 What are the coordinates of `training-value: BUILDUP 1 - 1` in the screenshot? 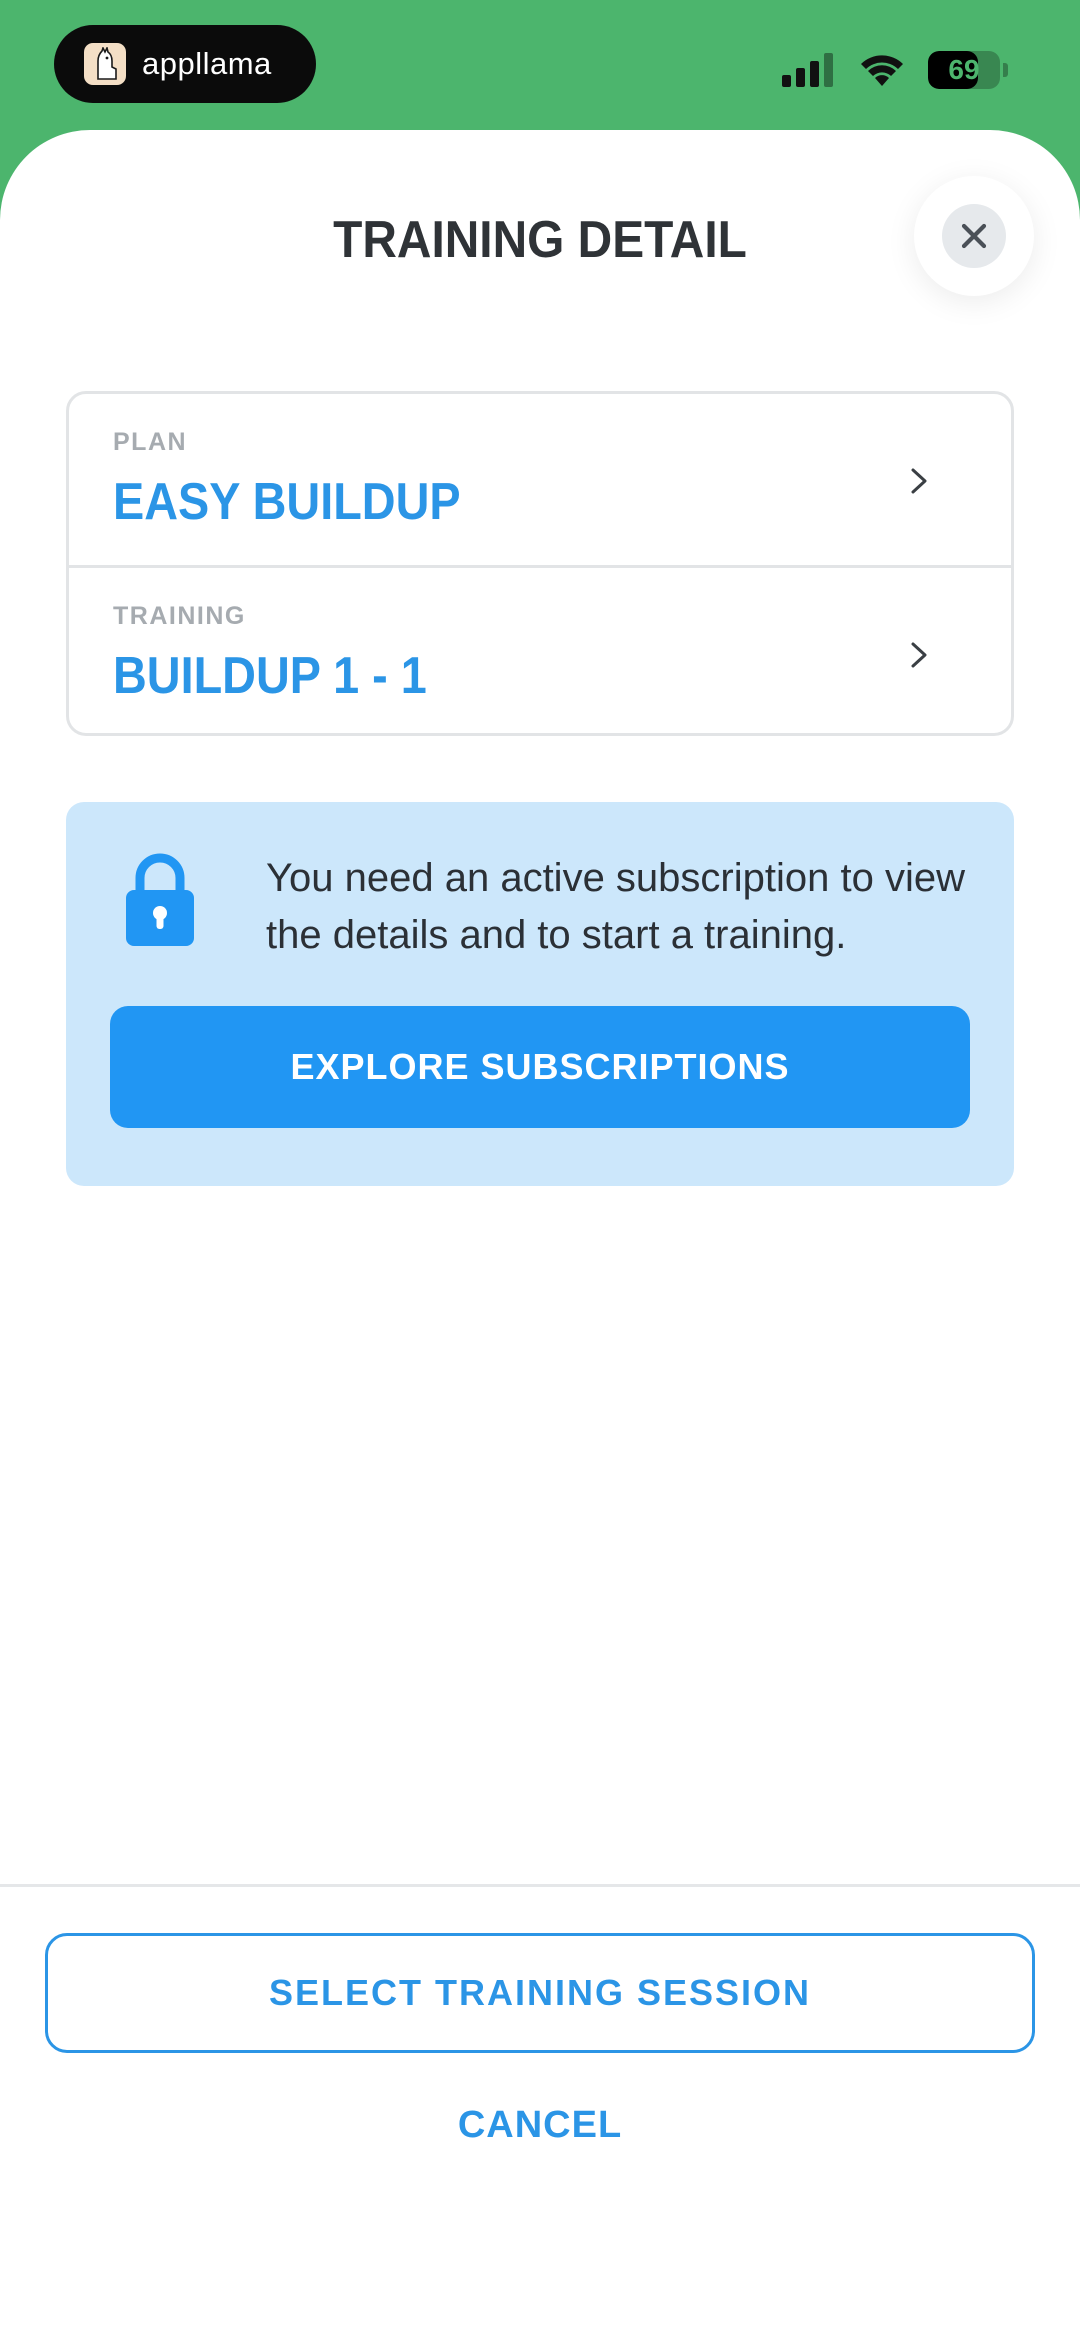 It's located at (270, 676).